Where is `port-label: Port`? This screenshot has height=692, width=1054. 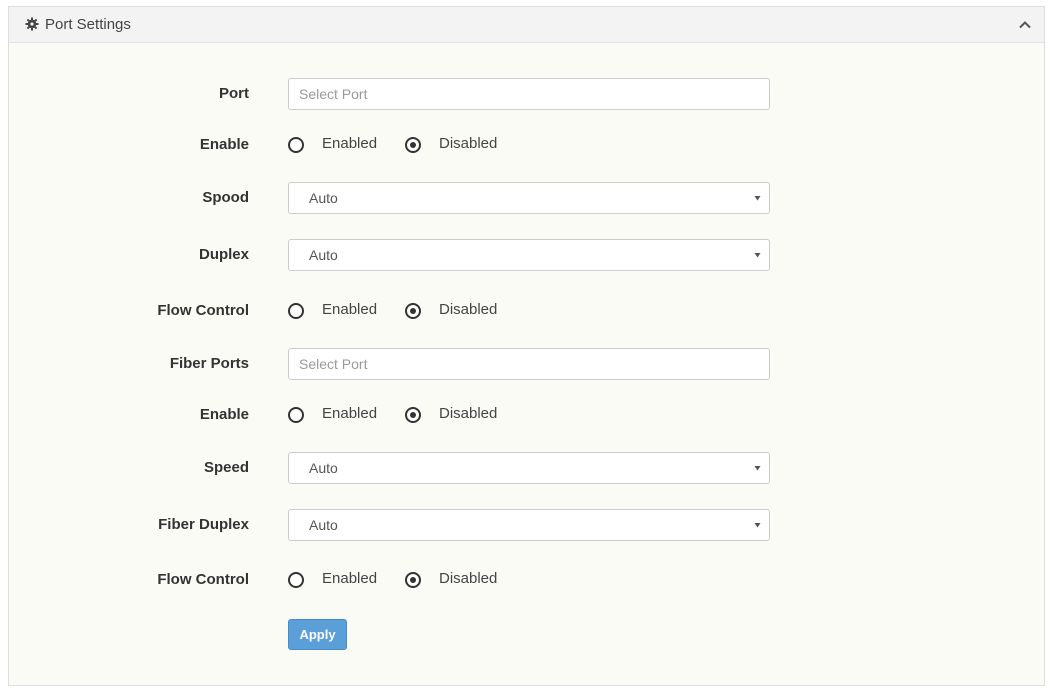
port-label: Port is located at coordinates (234, 93).